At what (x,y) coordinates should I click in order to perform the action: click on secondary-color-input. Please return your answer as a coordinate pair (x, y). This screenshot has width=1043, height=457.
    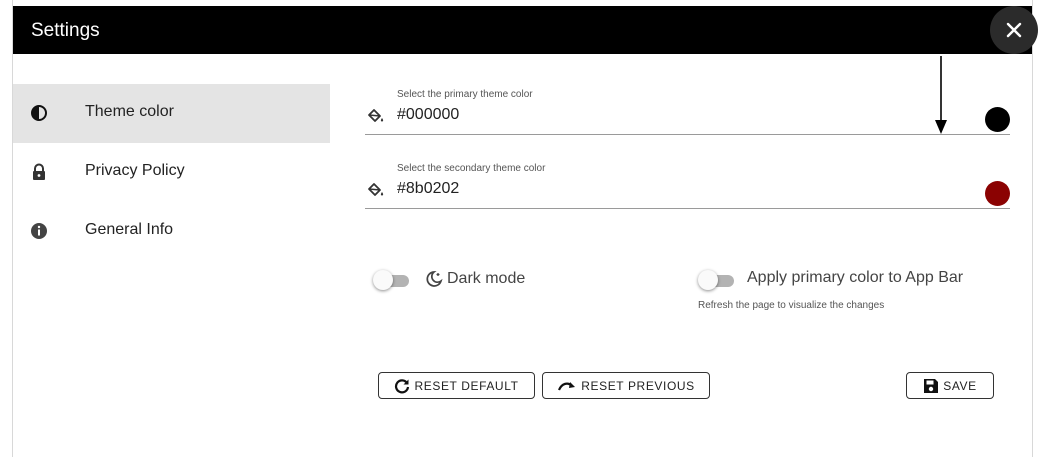
    Looking at the image, I should click on (677, 189).